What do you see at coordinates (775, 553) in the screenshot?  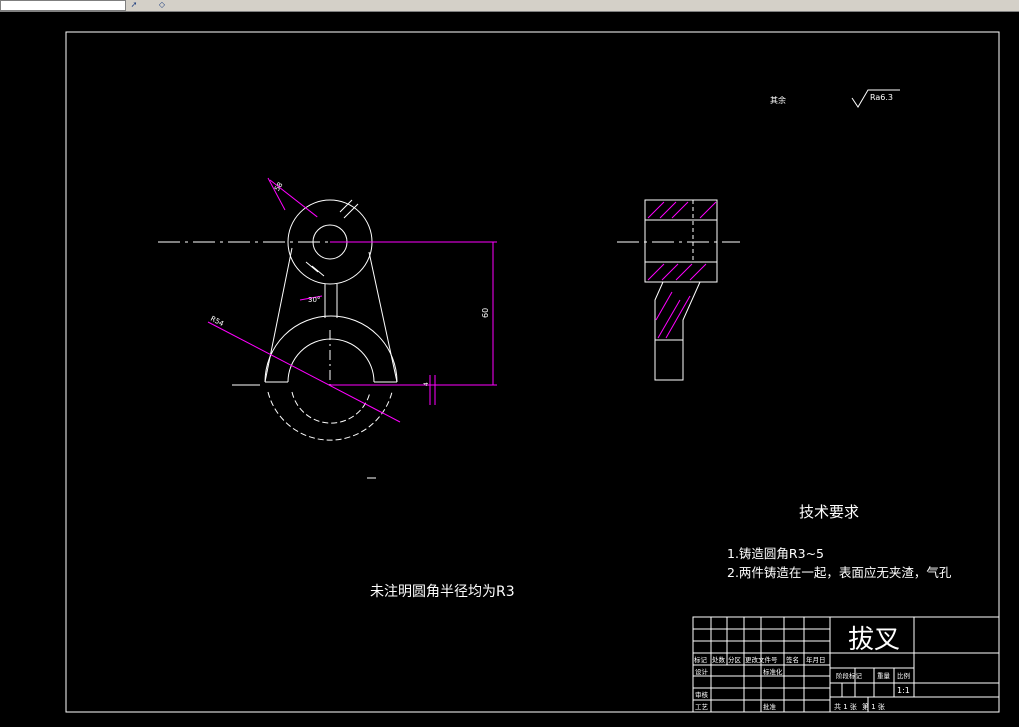 I see `tech-requirement-1: 1.铸造圆角R3~5` at bounding box center [775, 553].